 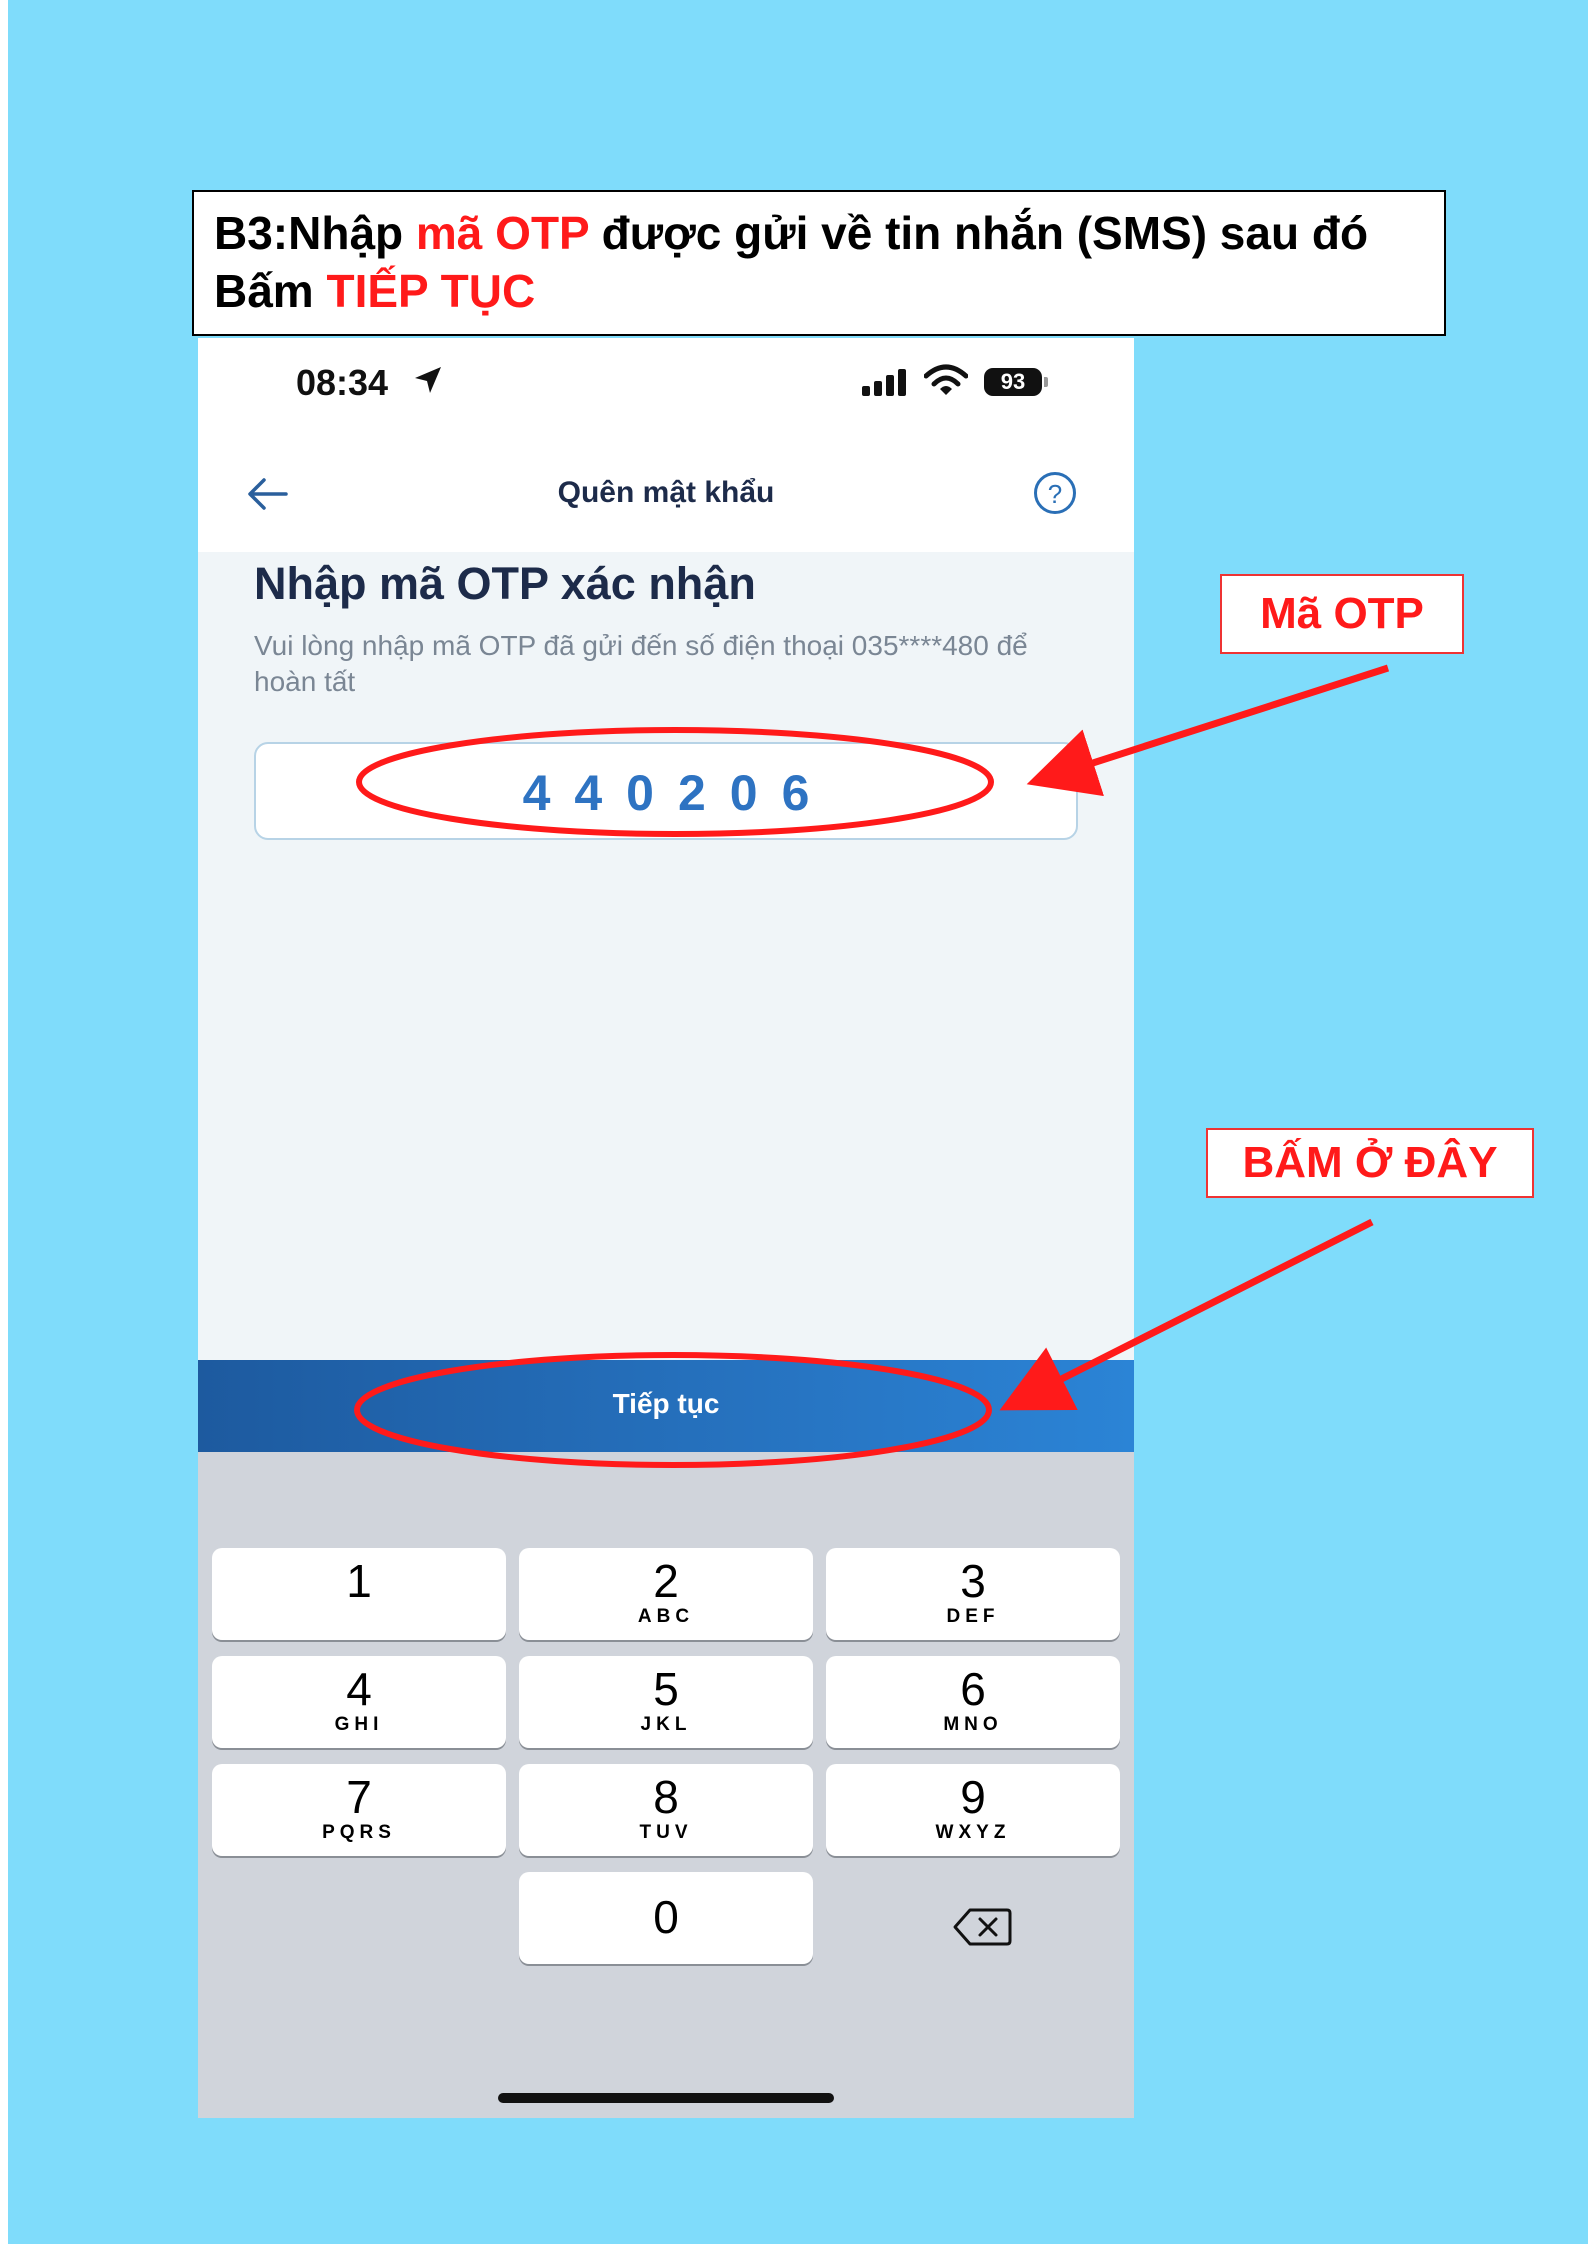 What do you see at coordinates (666, 388) in the screenshot?
I see `status-bar: 08:34 93` at bounding box center [666, 388].